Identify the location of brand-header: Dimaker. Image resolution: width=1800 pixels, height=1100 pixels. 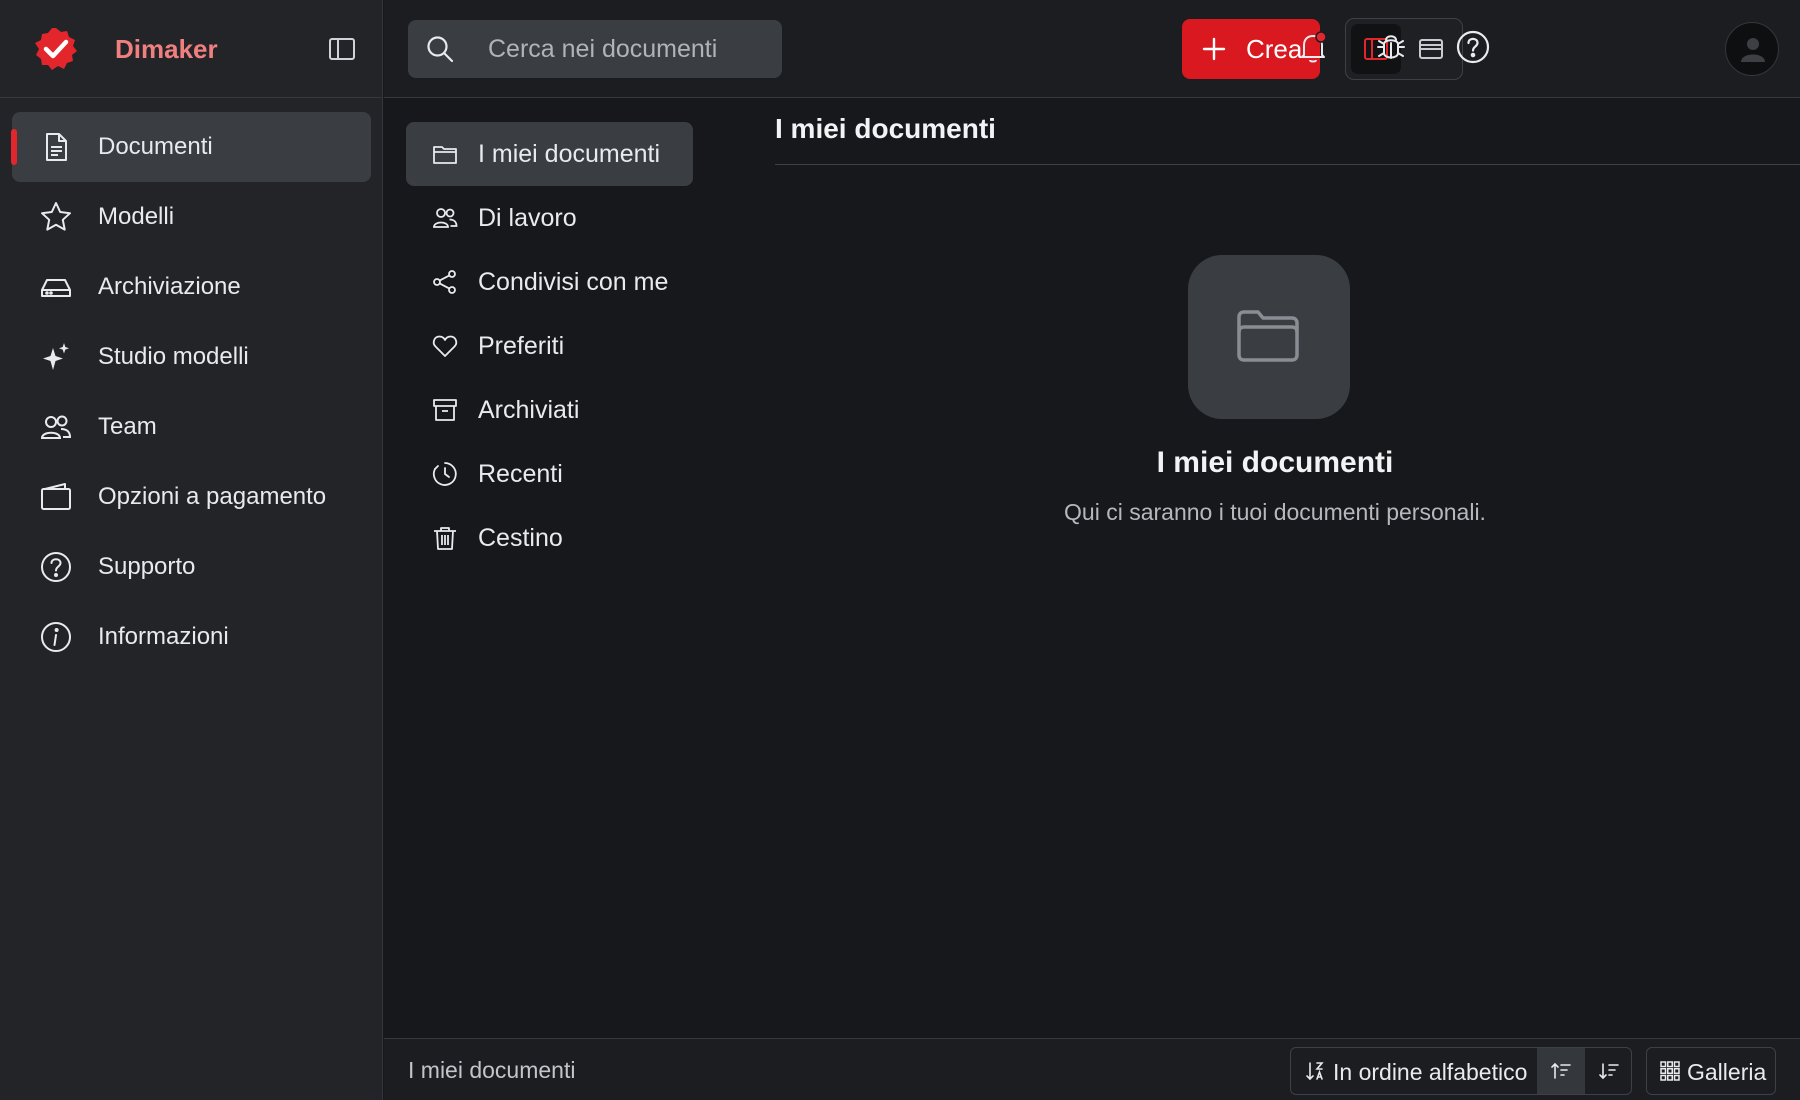
(191, 49).